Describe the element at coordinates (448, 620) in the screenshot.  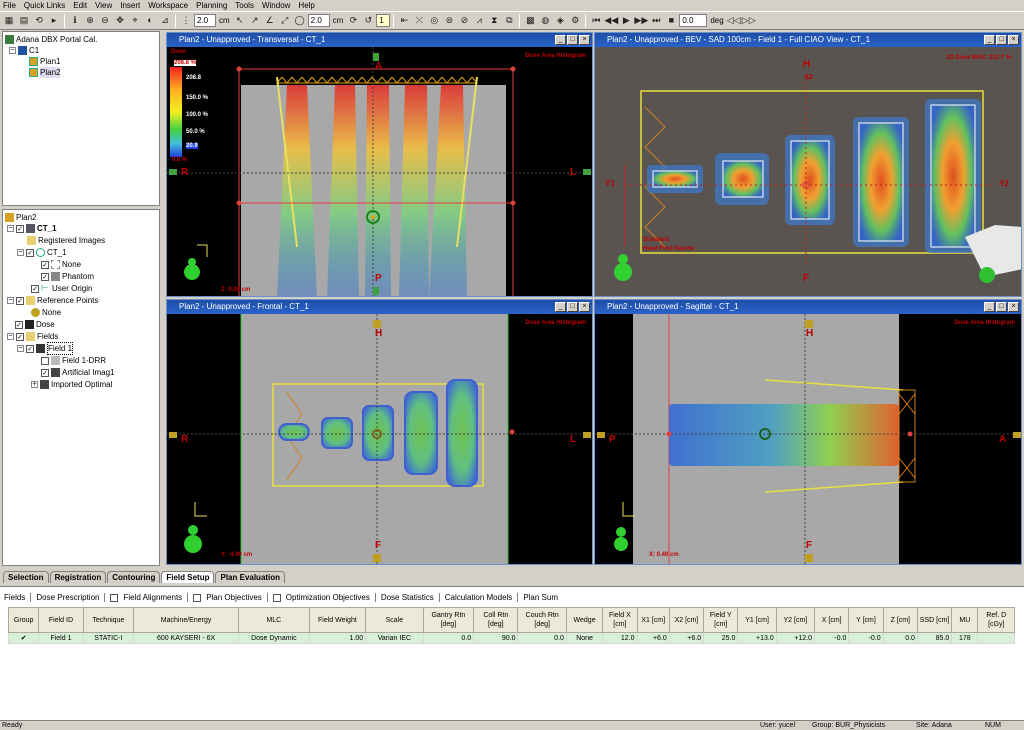
I see `col-gantry: Gantry Rtn [deg]` at that location.